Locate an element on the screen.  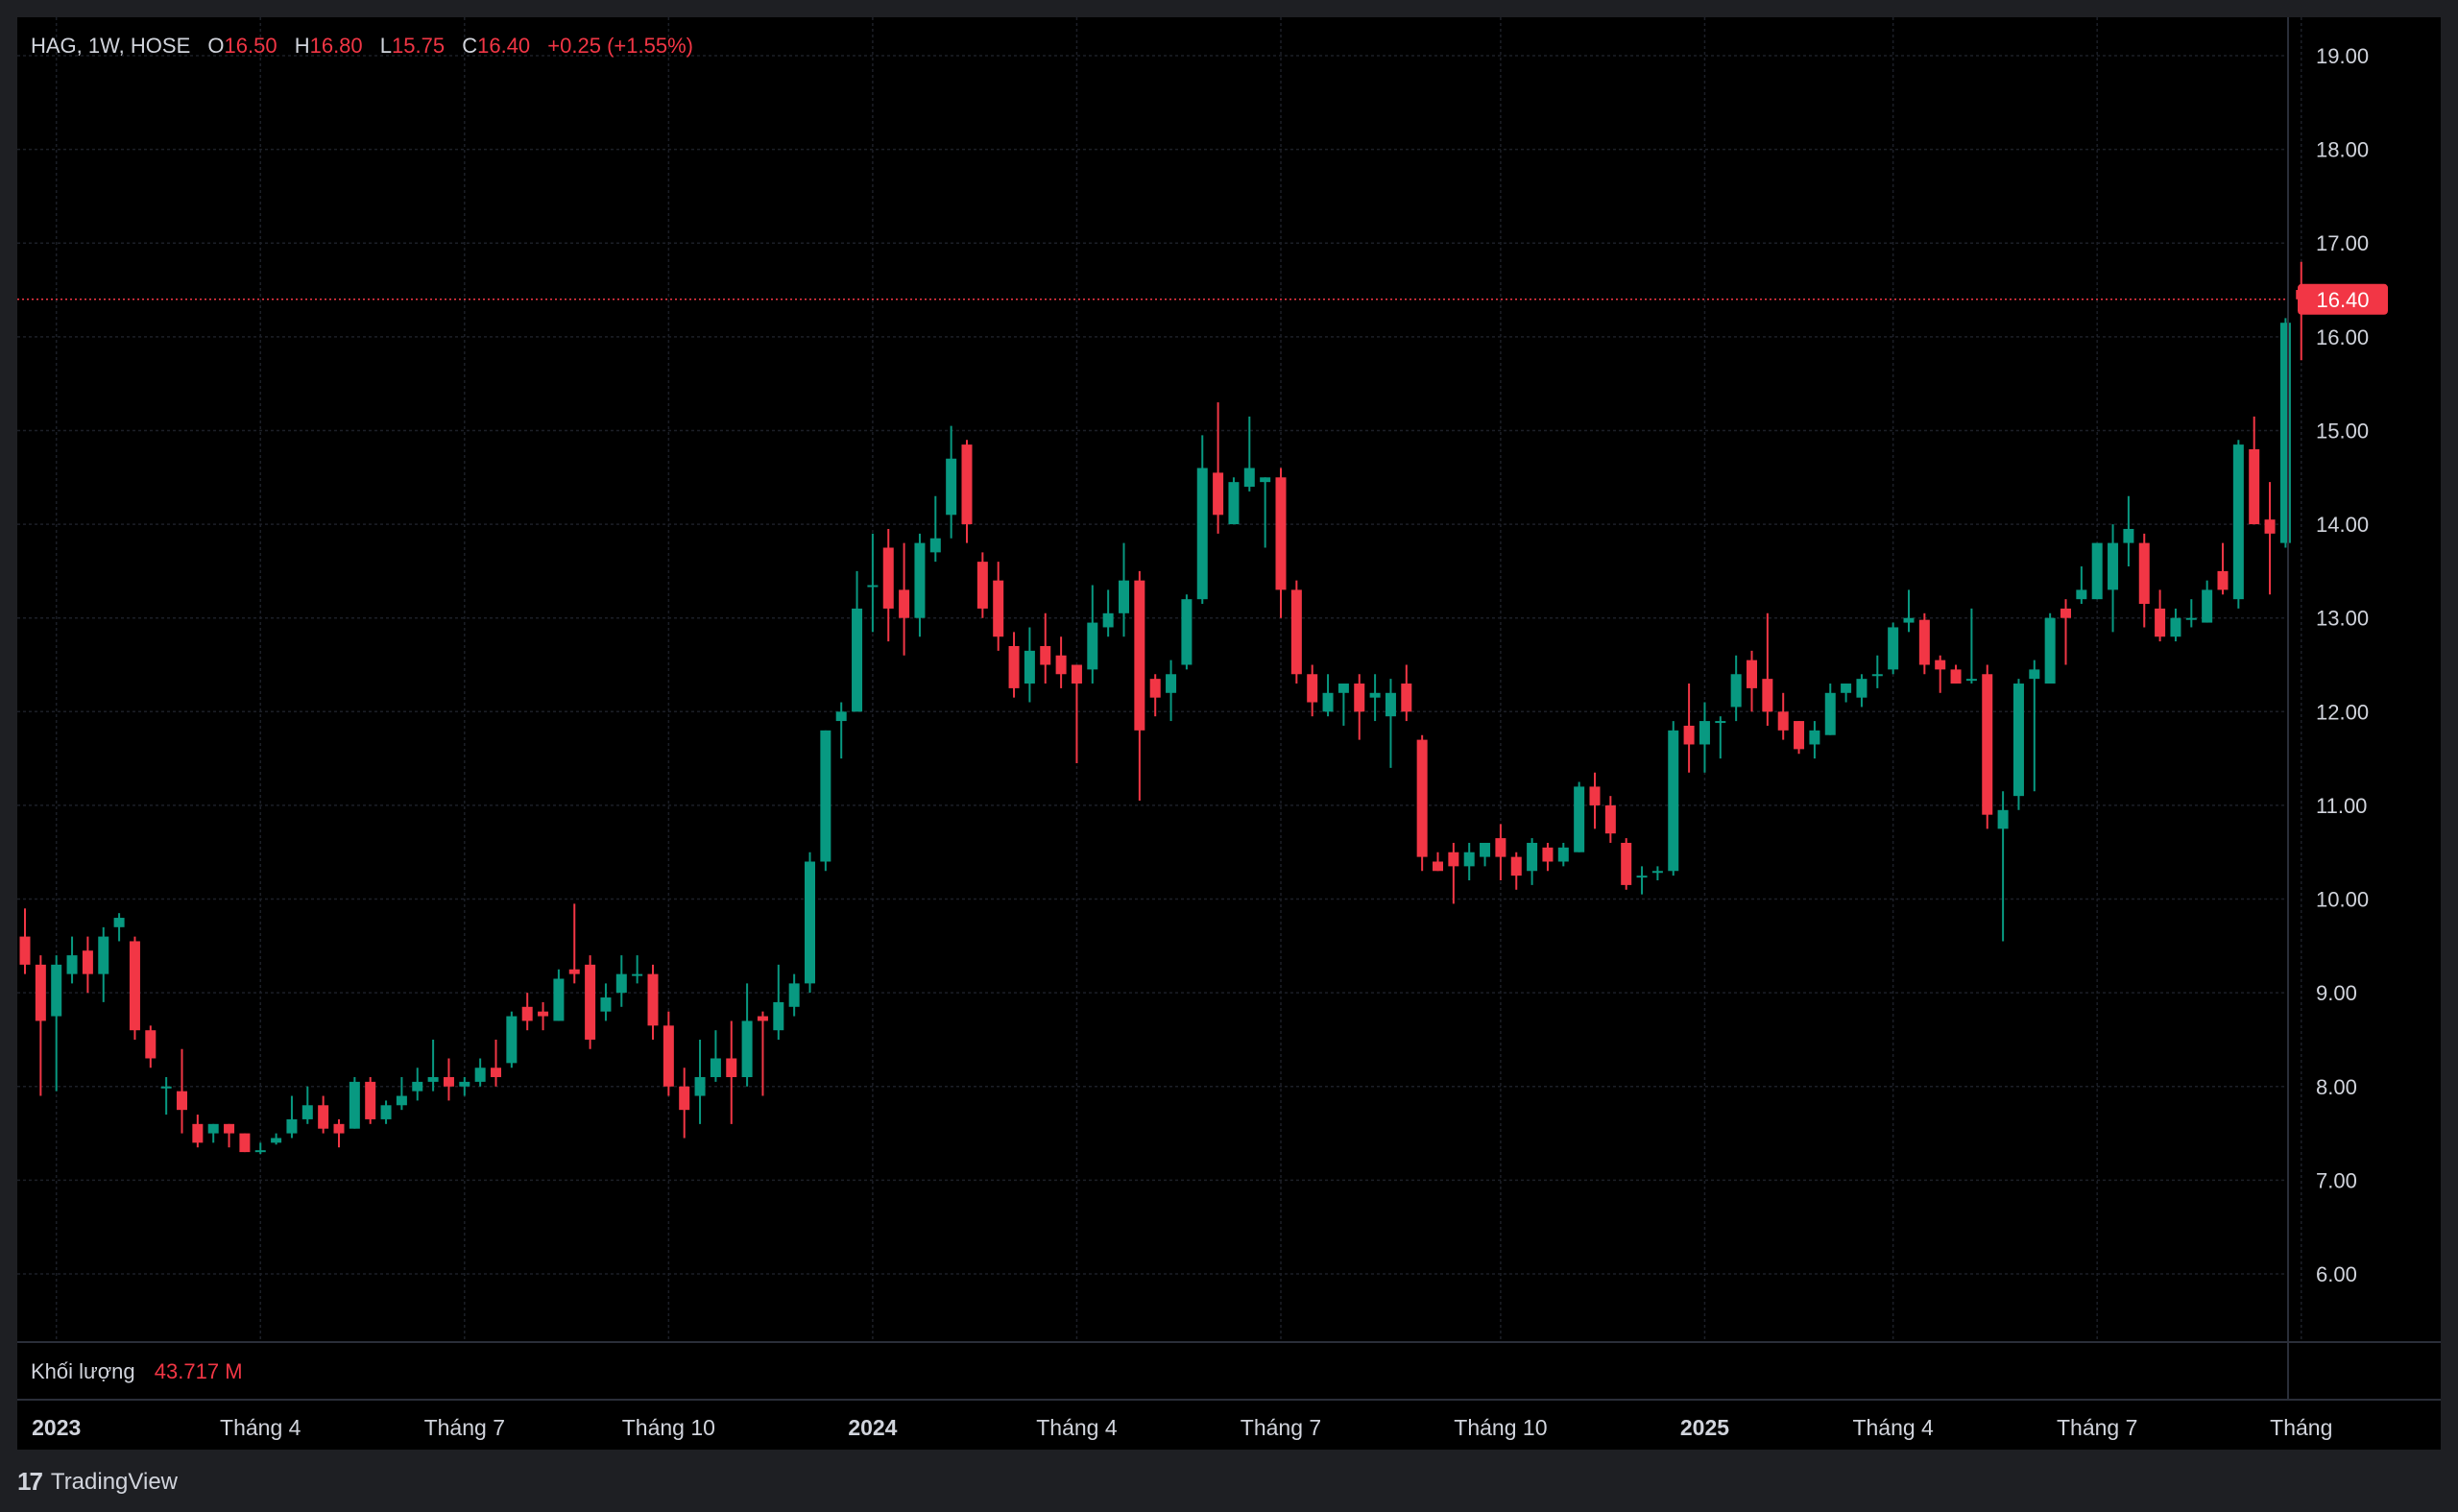
time-tick-label: Tháng 7 is located at coordinates (465, 1427).